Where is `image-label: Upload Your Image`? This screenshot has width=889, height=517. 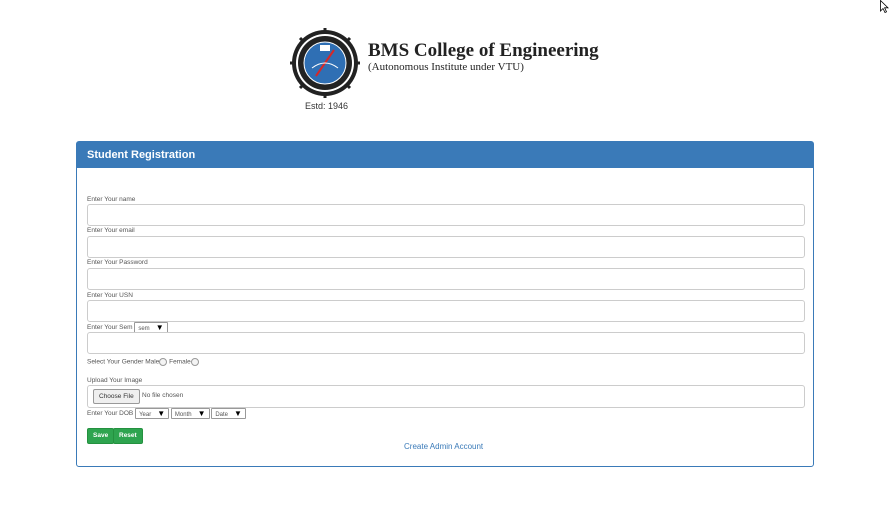 image-label: Upload Your Image is located at coordinates (115, 380).